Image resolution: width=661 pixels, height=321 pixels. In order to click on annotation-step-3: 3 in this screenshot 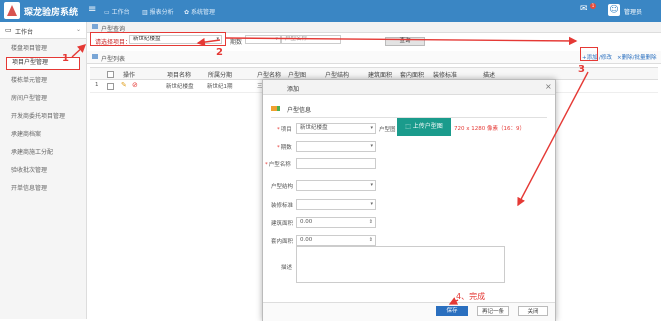, I will do `click(581, 69)`.